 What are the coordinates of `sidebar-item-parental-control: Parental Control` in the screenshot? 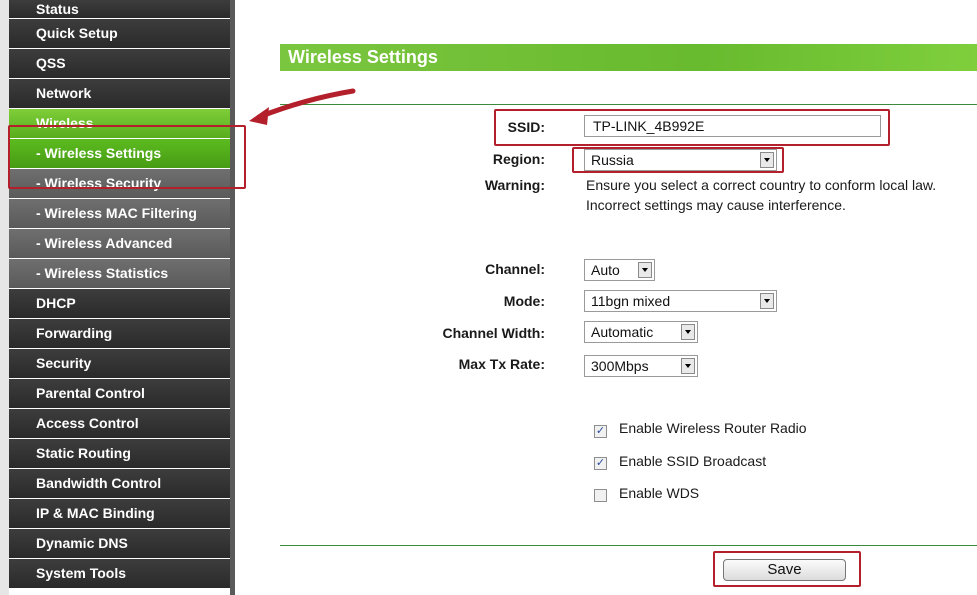 It's located at (119, 393).